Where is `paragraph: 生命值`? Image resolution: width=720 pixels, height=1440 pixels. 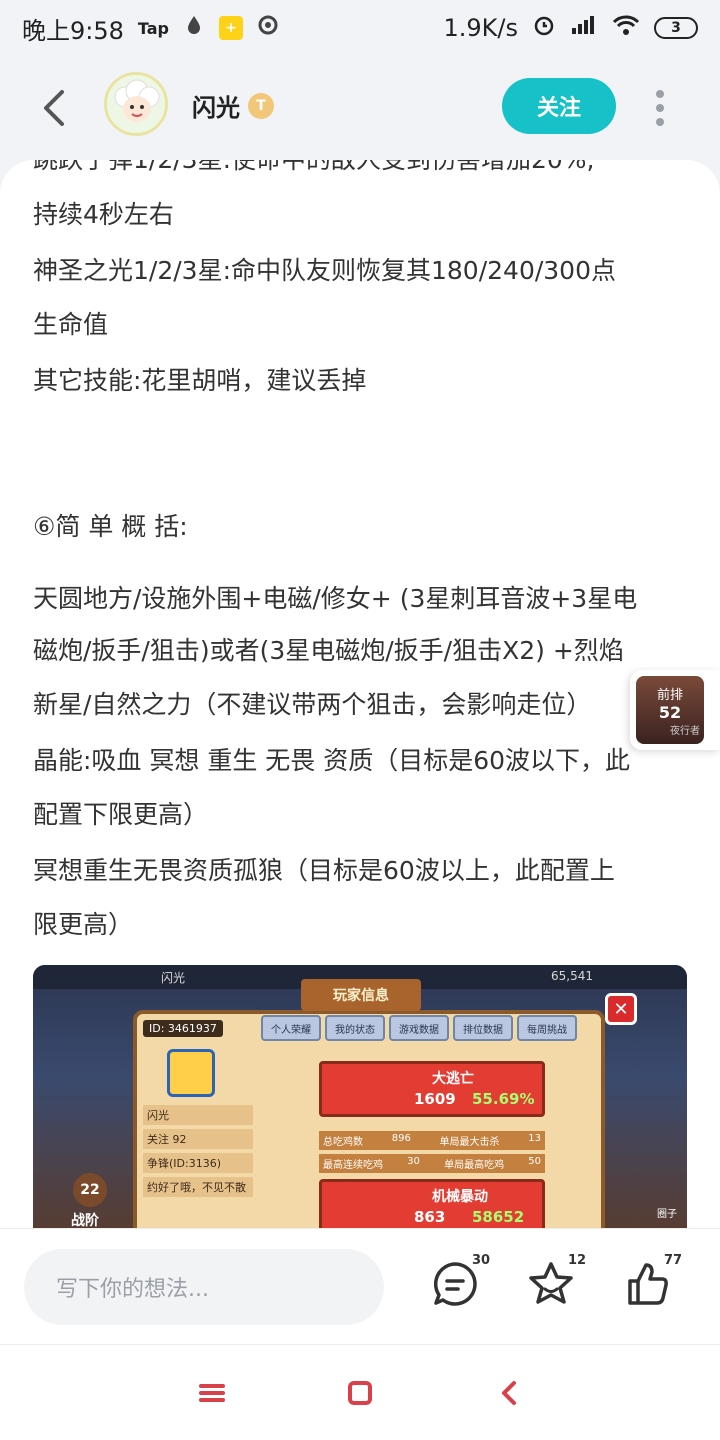
paragraph: 生命值 is located at coordinates (71, 324).